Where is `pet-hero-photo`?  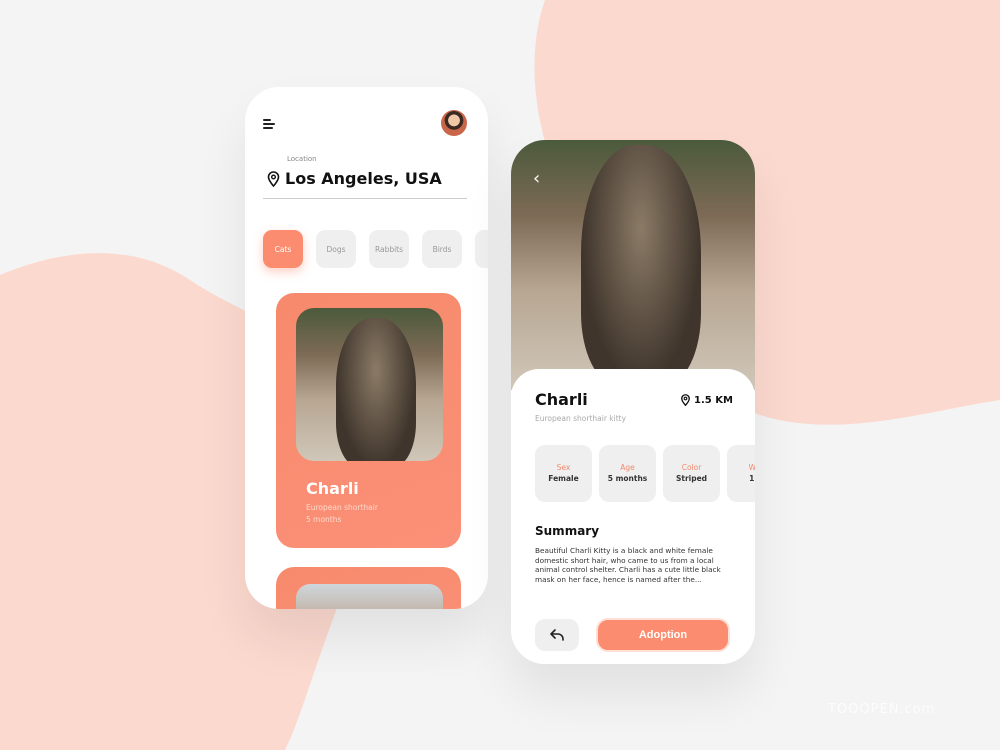 pet-hero-photo is located at coordinates (633, 265).